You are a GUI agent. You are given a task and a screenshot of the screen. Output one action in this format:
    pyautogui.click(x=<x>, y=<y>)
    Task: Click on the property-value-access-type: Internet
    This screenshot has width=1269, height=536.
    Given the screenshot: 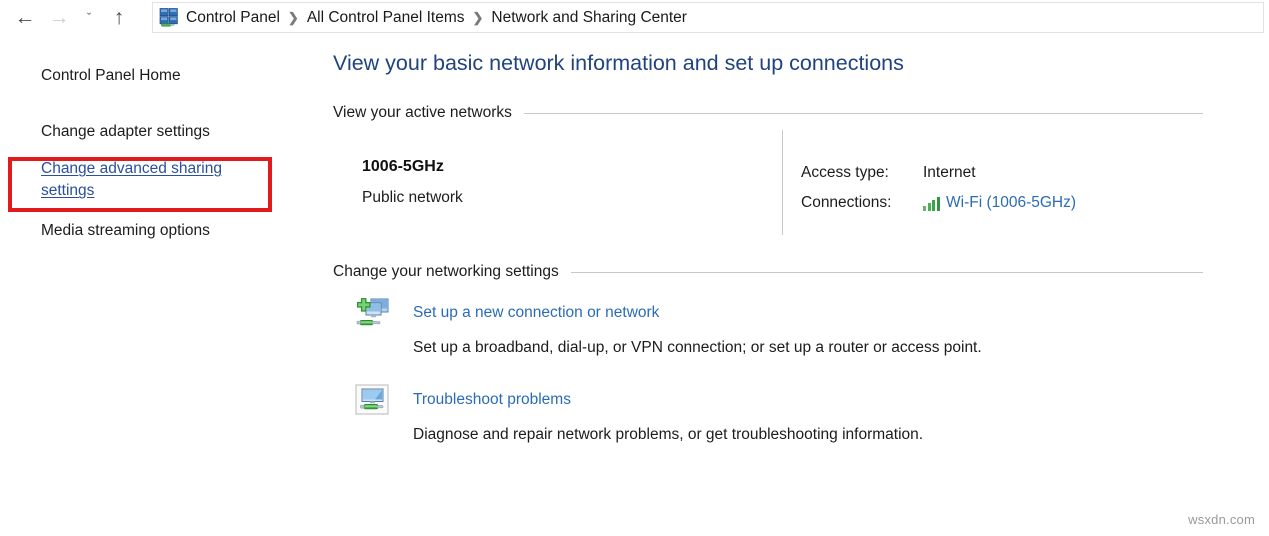 What is the action you would take?
    pyautogui.click(x=949, y=172)
    